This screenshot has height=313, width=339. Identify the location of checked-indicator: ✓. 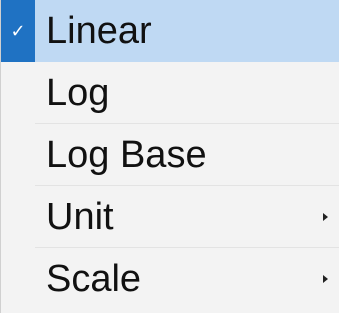
(18, 31).